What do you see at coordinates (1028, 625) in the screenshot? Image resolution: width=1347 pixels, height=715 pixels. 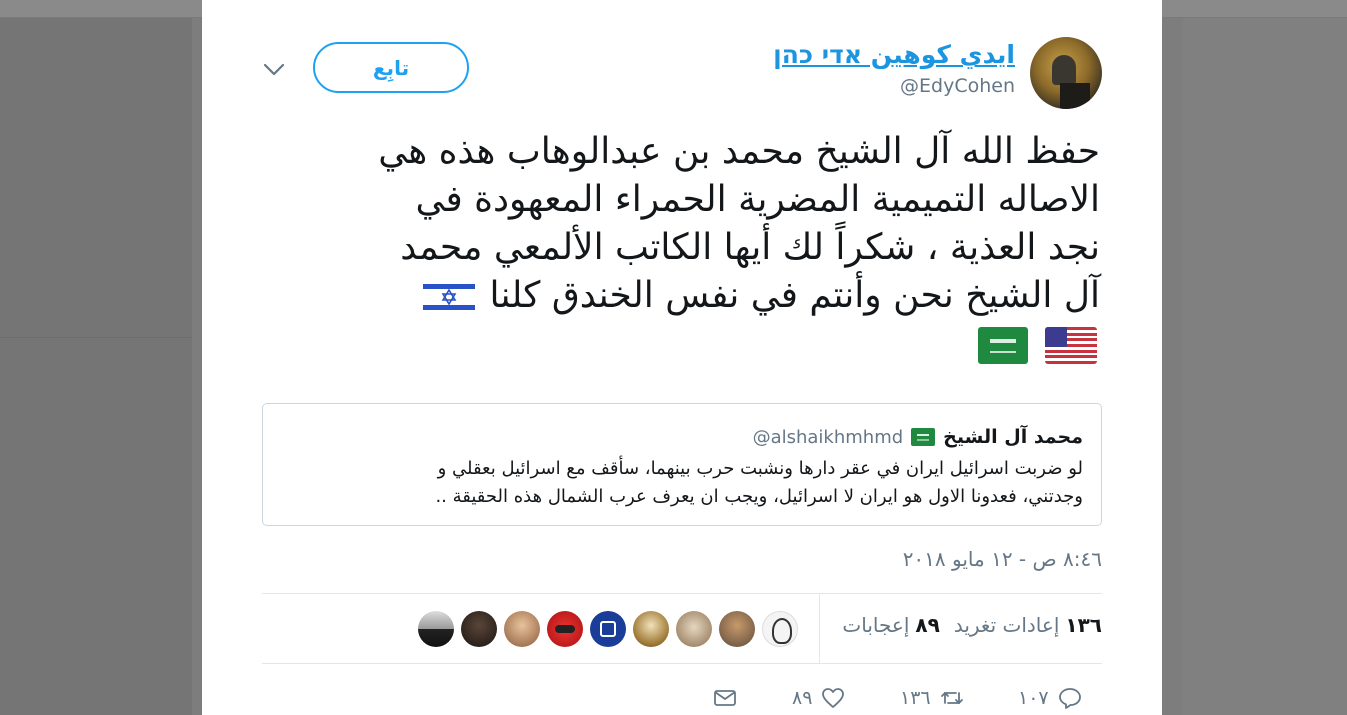 I see `retweets-stat: ١٣٦إعادات تغريد` at bounding box center [1028, 625].